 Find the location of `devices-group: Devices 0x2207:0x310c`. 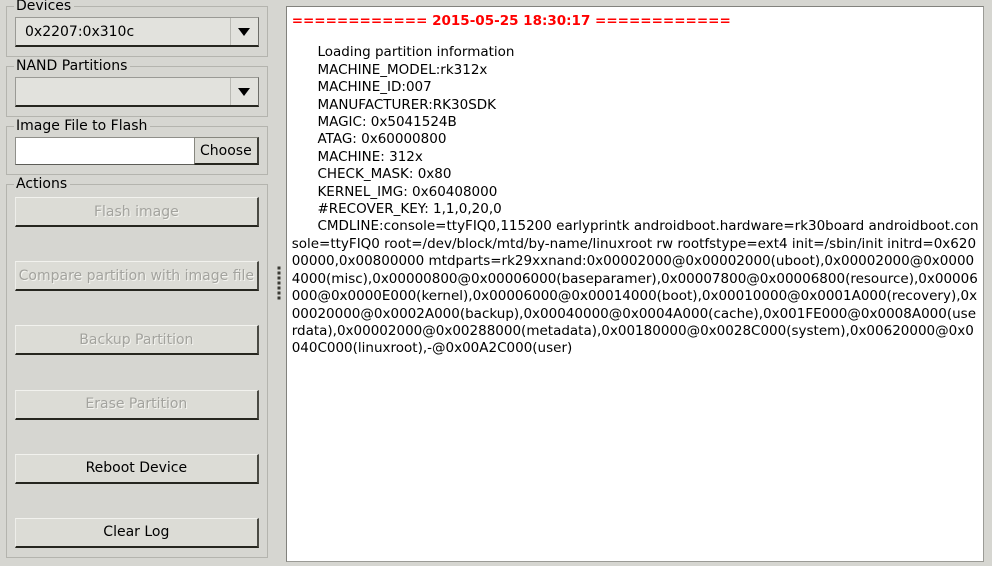

devices-group: Devices 0x2207:0x310c is located at coordinates (137, 28).